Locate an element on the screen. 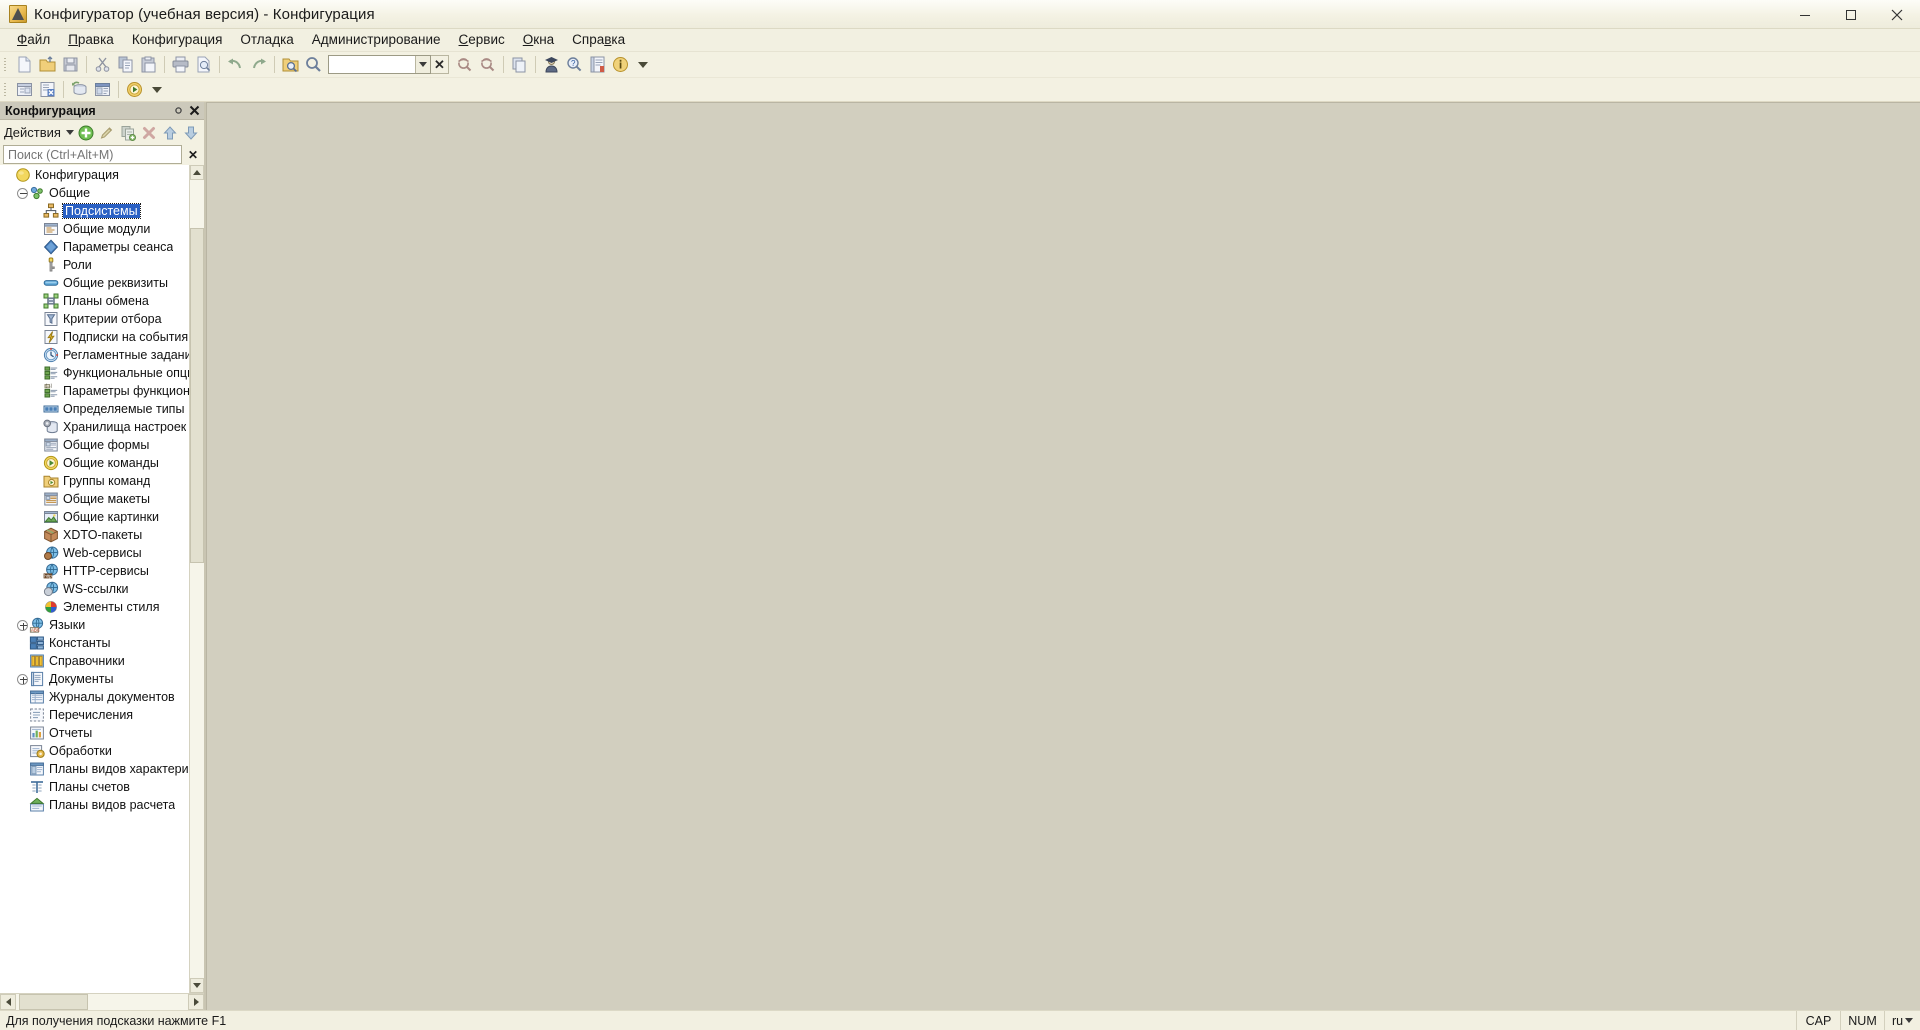  vscroll-thumb is located at coordinates (197, 395).